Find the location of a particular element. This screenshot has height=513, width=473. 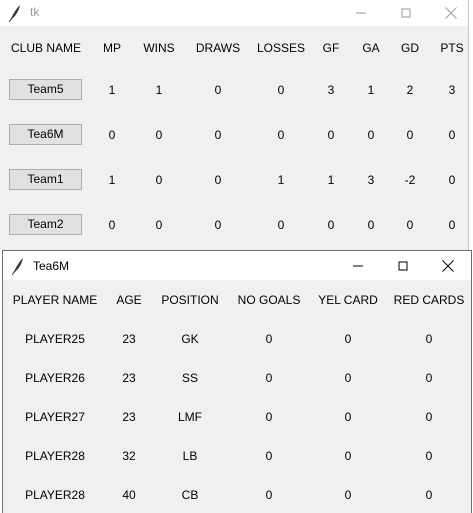

header-age: AGE is located at coordinates (129, 300).